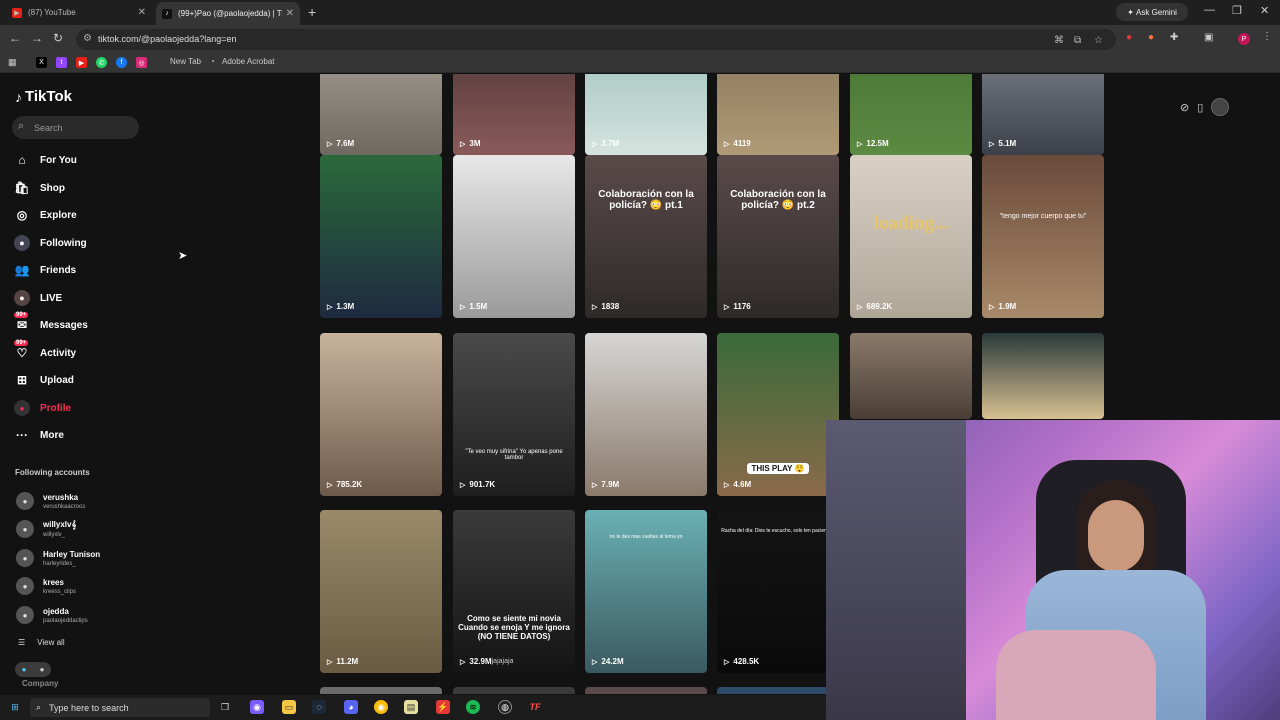 The height and width of the screenshot is (720, 1280). Describe the element at coordinates (535, 707) in the screenshot. I see `app-tf-icon: TF` at that location.